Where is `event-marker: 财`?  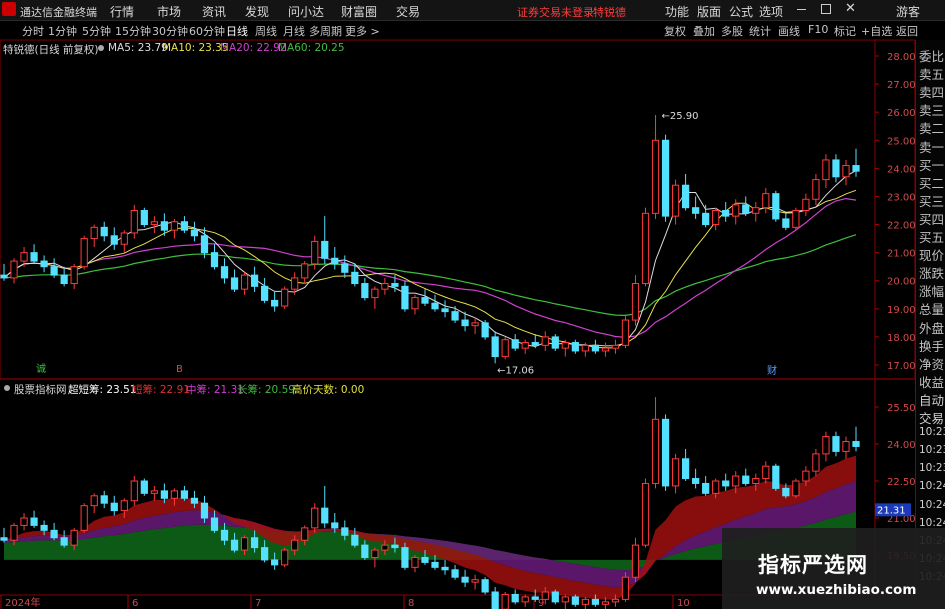
event-marker: 财 is located at coordinates (772, 370).